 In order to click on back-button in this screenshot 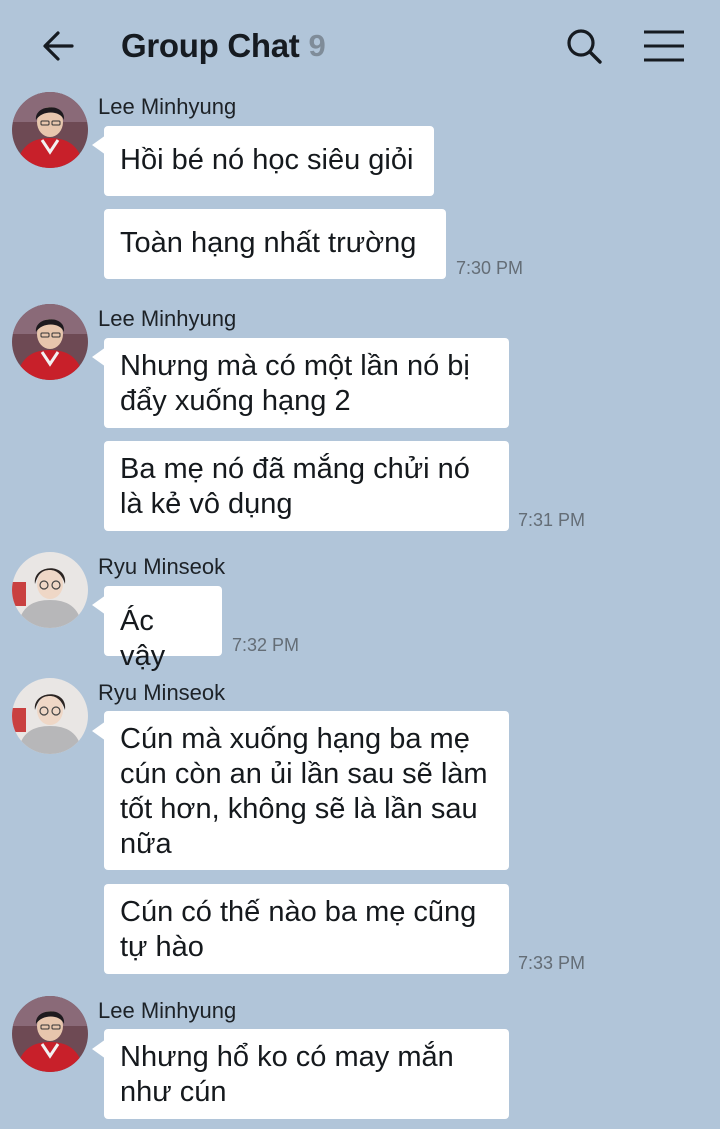, I will do `click(58, 46)`.